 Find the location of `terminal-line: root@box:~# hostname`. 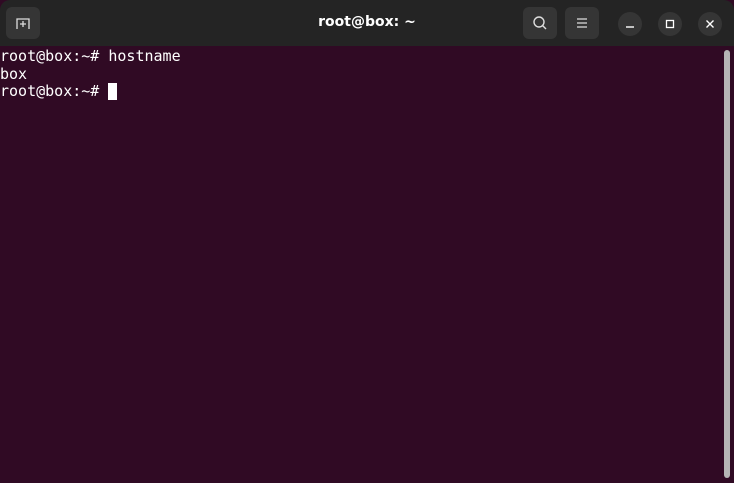

terminal-line: root@box:~# hostname is located at coordinates (90, 56).